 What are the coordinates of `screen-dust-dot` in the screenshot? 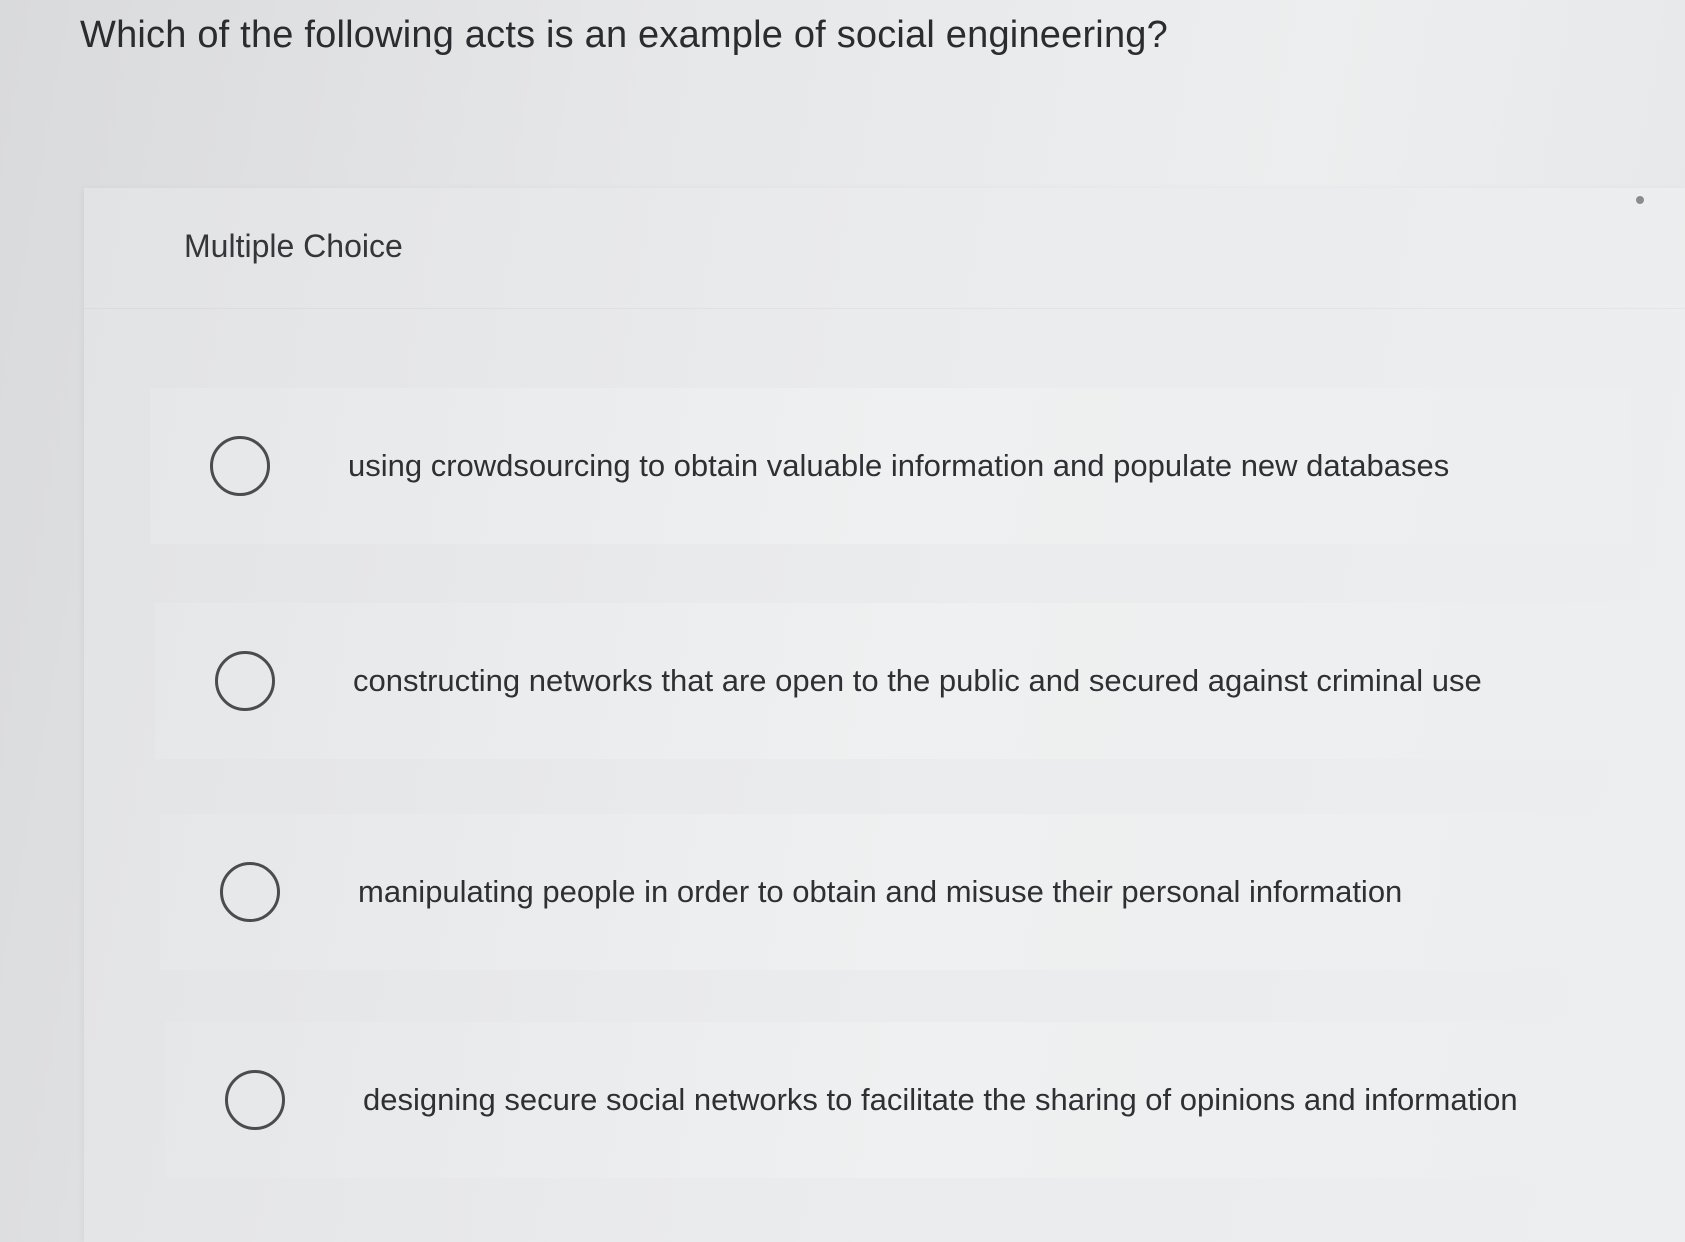 It's located at (1640, 200).